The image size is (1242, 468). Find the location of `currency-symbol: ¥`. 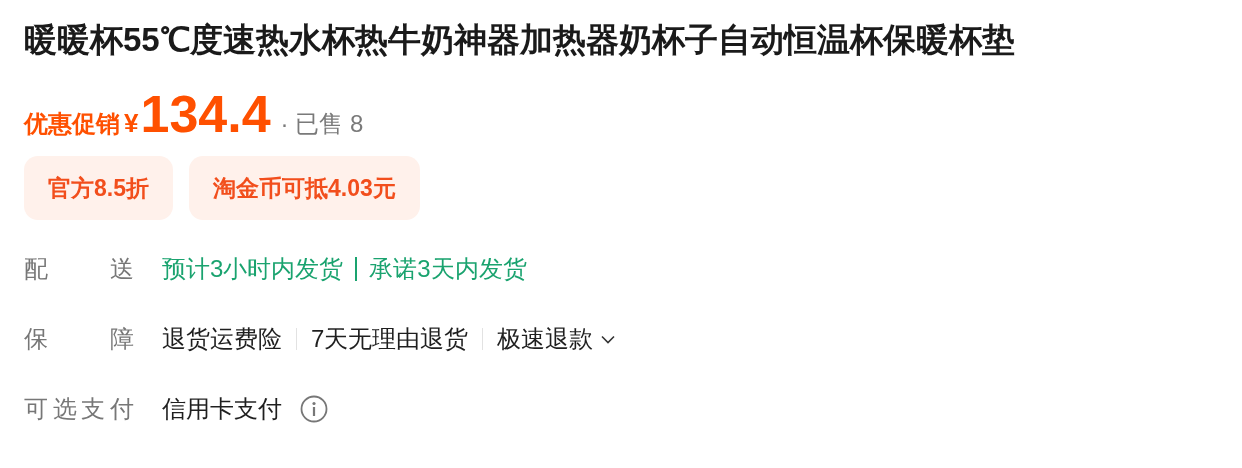

currency-symbol: ¥ is located at coordinates (131, 123).